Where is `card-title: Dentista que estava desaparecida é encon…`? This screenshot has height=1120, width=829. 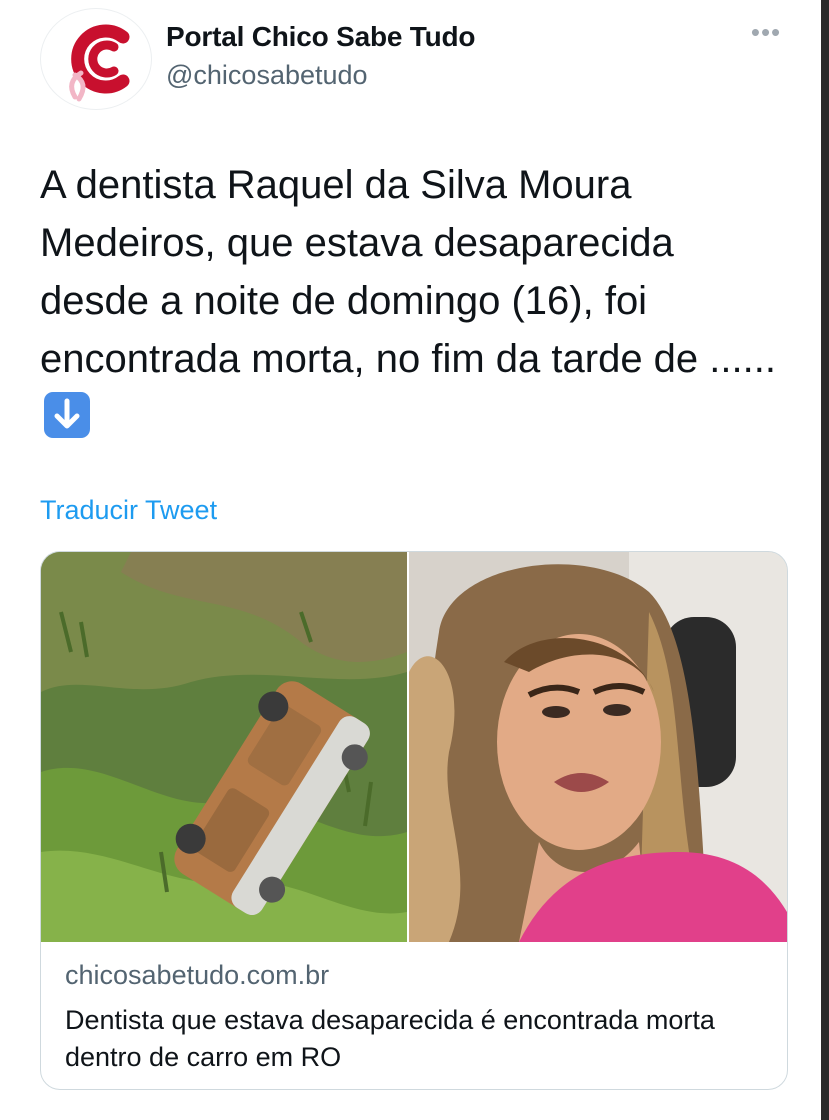 card-title: Dentista que estava desaparecida é encon… is located at coordinates (390, 1038).